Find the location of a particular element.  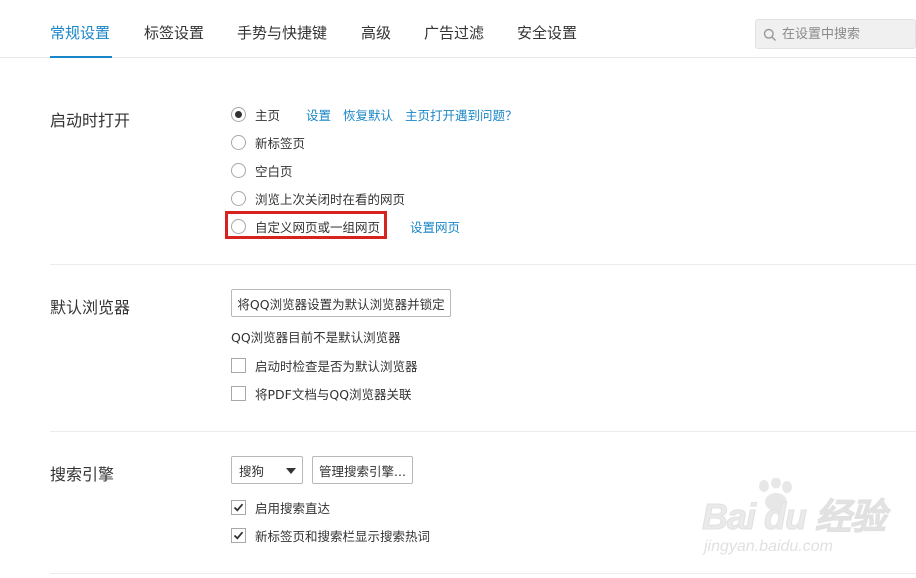

radio-last-session is located at coordinates (238, 198).